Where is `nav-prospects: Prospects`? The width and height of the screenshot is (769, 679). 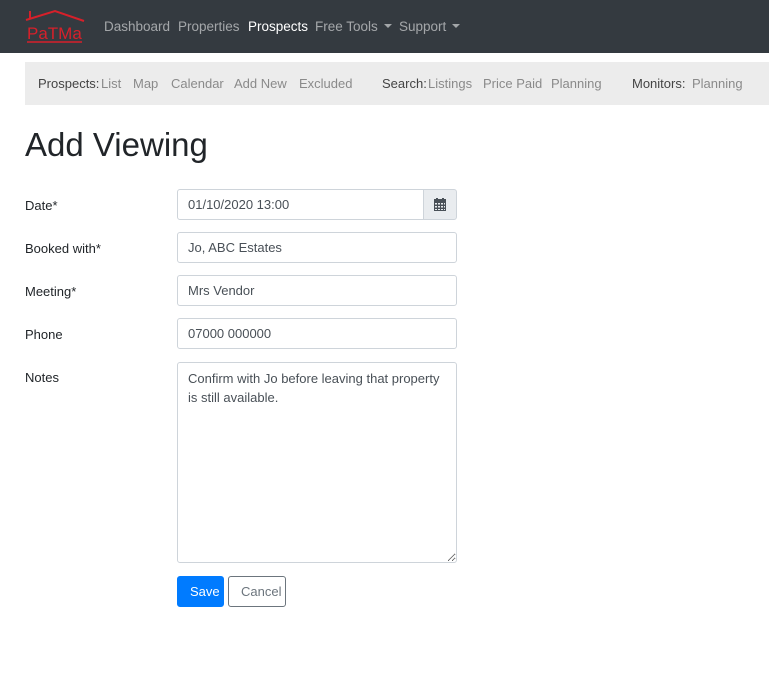 nav-prospects: Prospects is located at coordinates (278, 26).